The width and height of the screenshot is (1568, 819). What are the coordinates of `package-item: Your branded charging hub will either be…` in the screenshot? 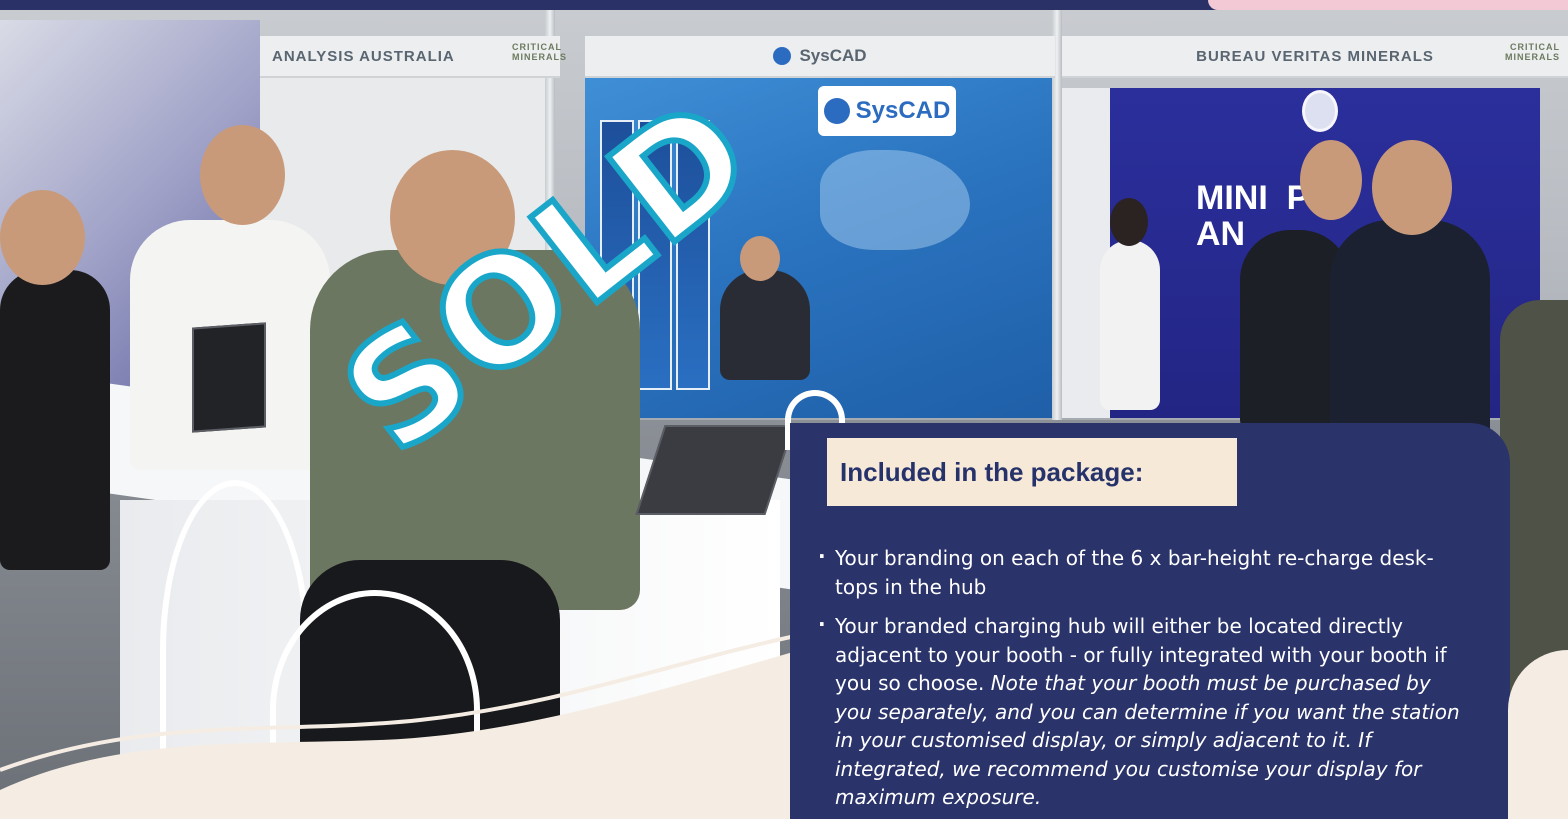 It's located at (1143, 711).